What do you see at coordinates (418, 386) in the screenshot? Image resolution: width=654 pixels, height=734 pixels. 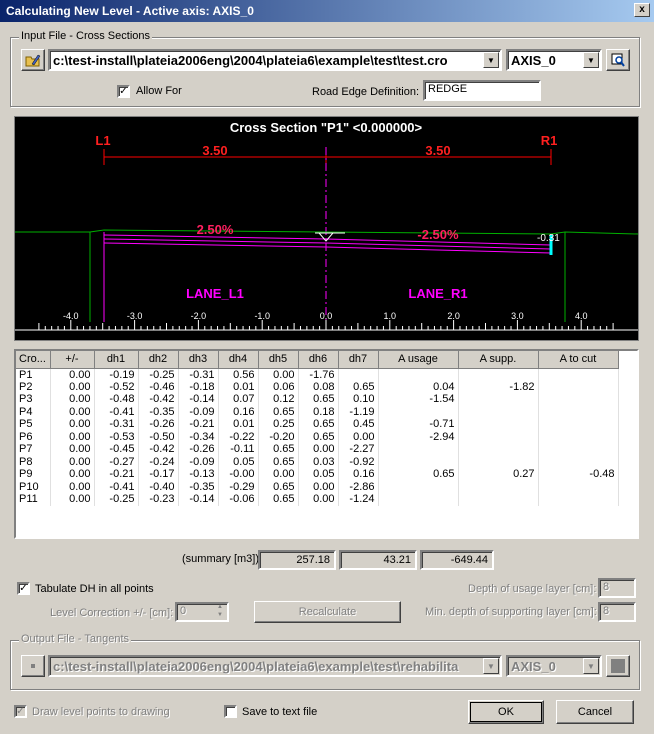 I see `table-cell: 0.04` at bounding box center [418, 386].